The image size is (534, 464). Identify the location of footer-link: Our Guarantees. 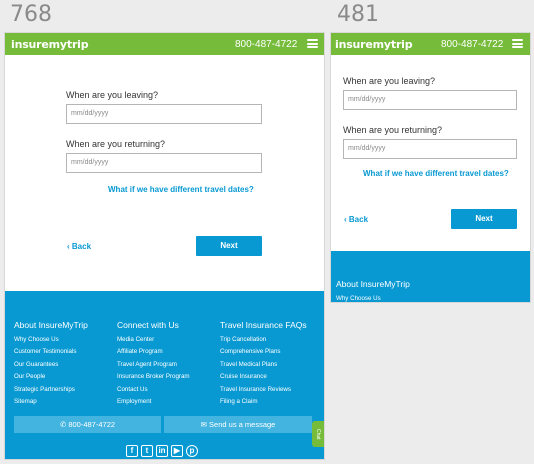
(36, 364).